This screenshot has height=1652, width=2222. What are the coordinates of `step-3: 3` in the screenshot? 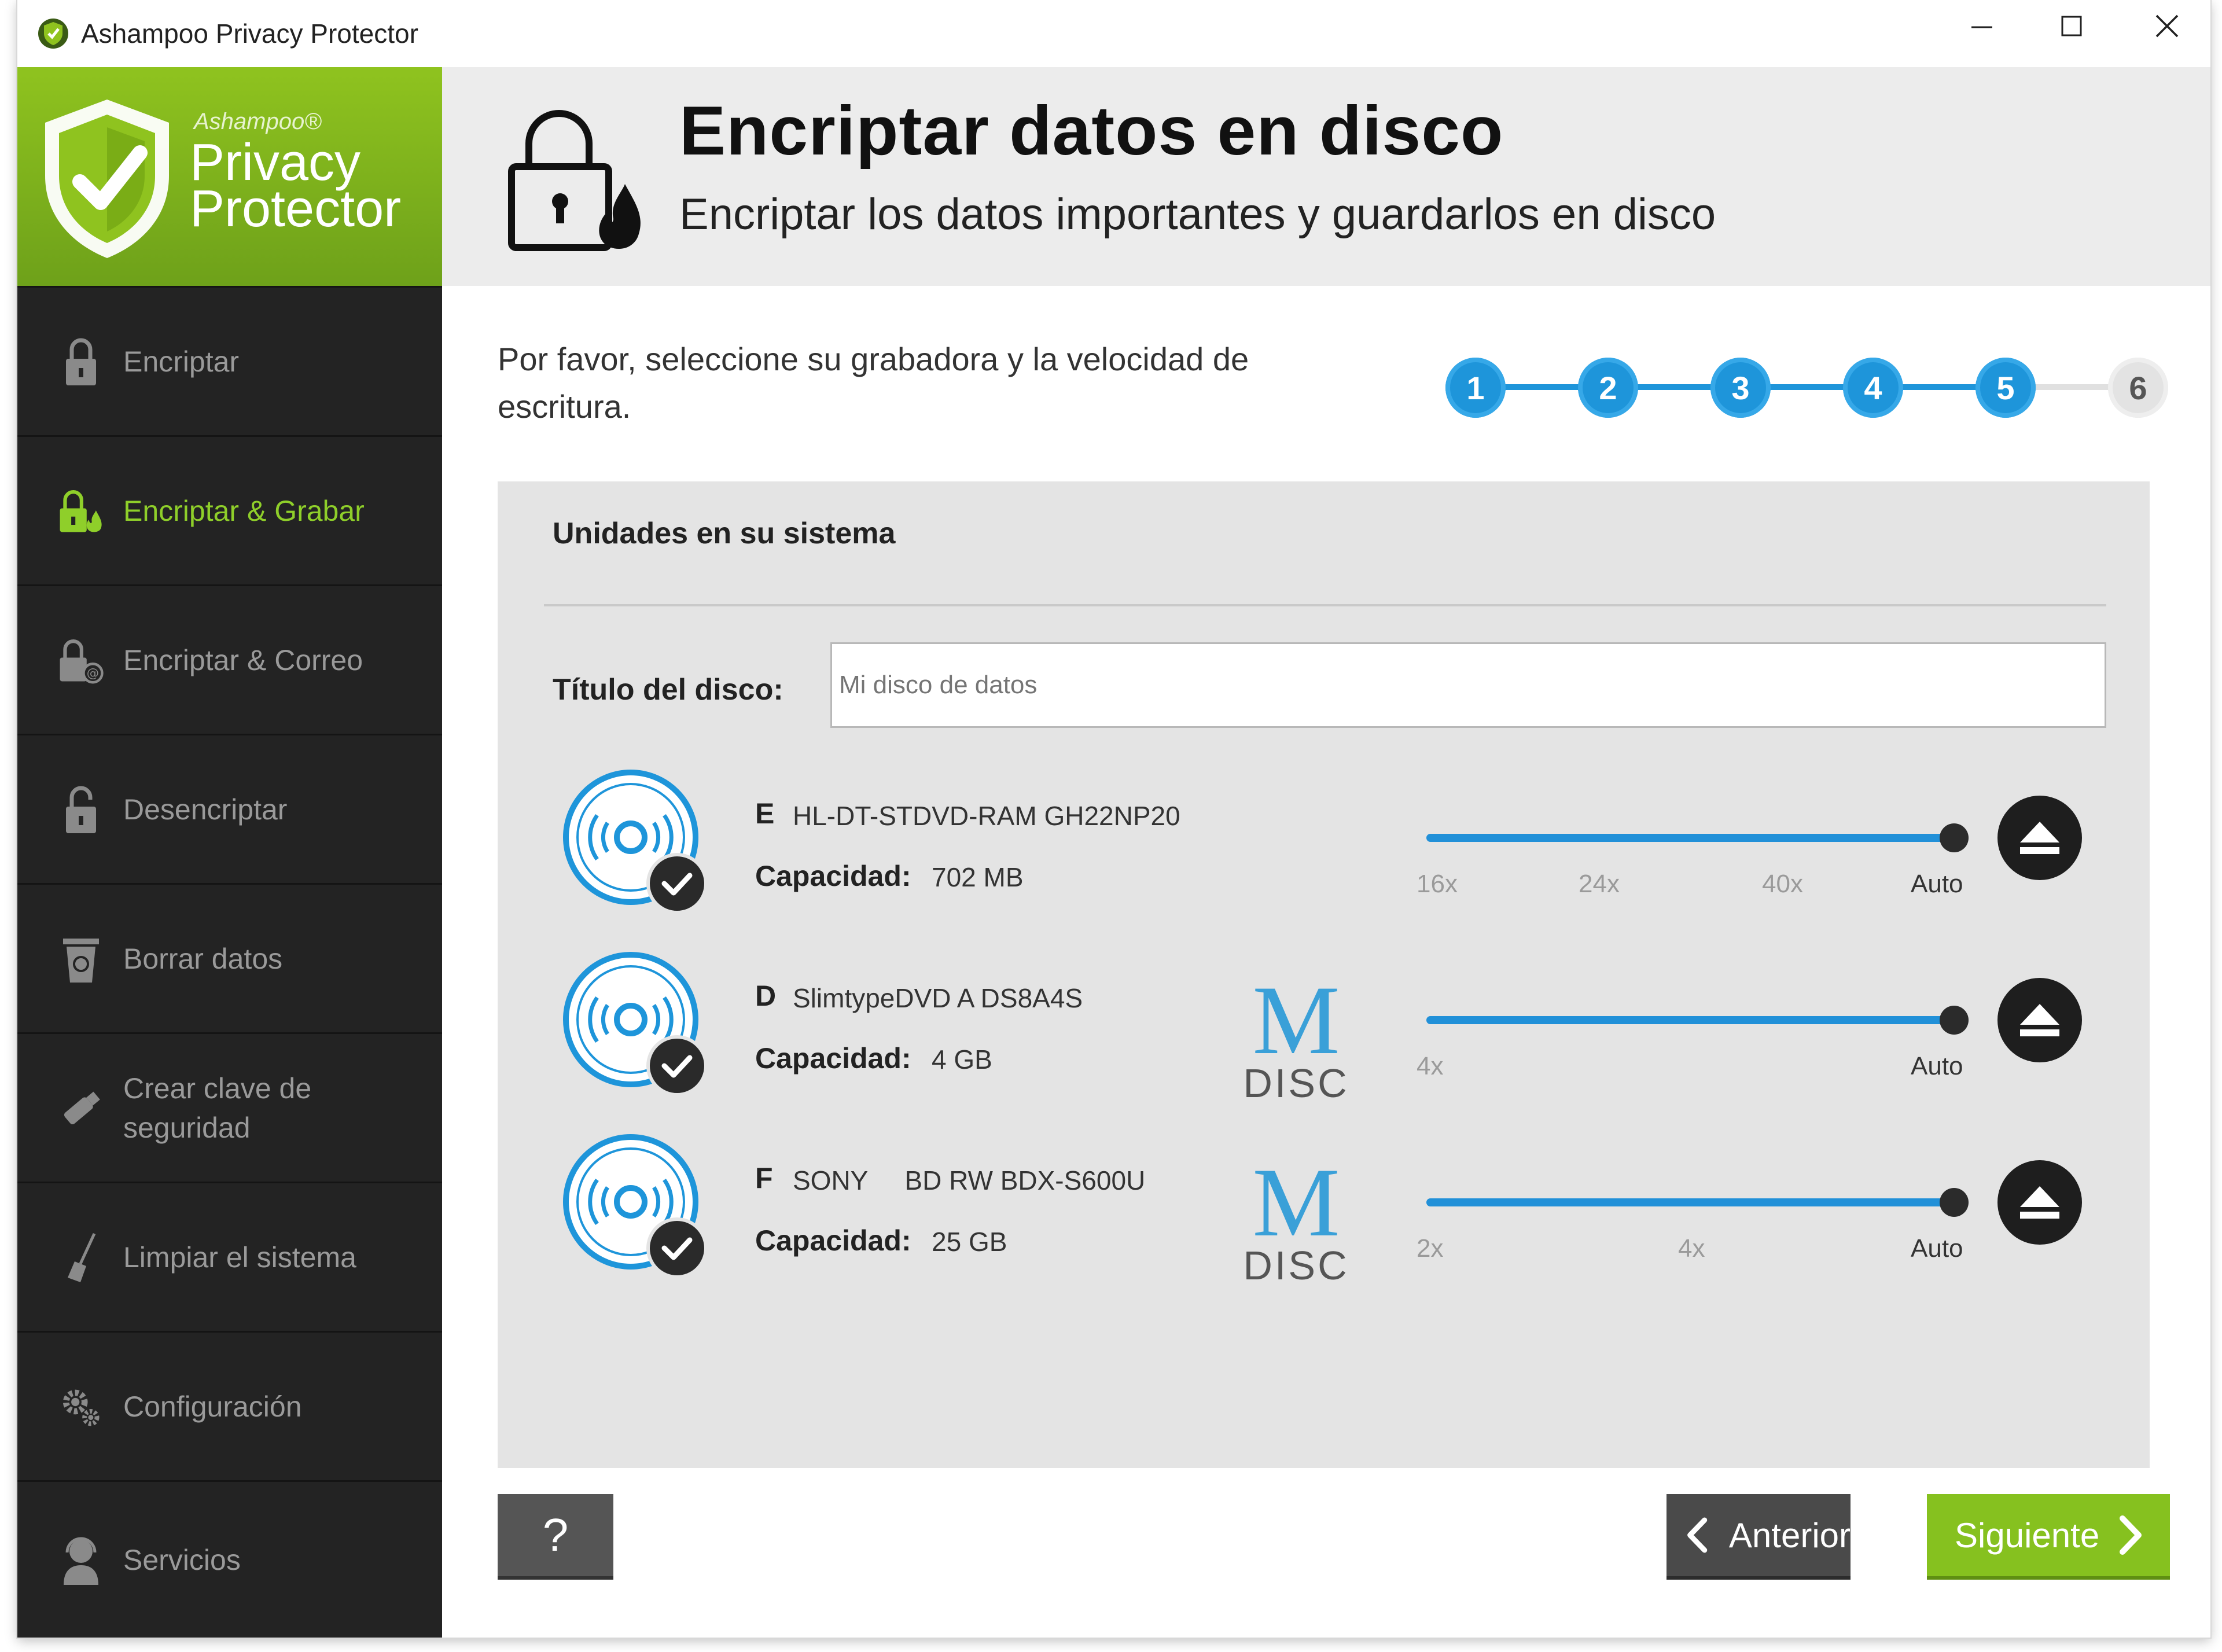 It's located at (1740, 388).